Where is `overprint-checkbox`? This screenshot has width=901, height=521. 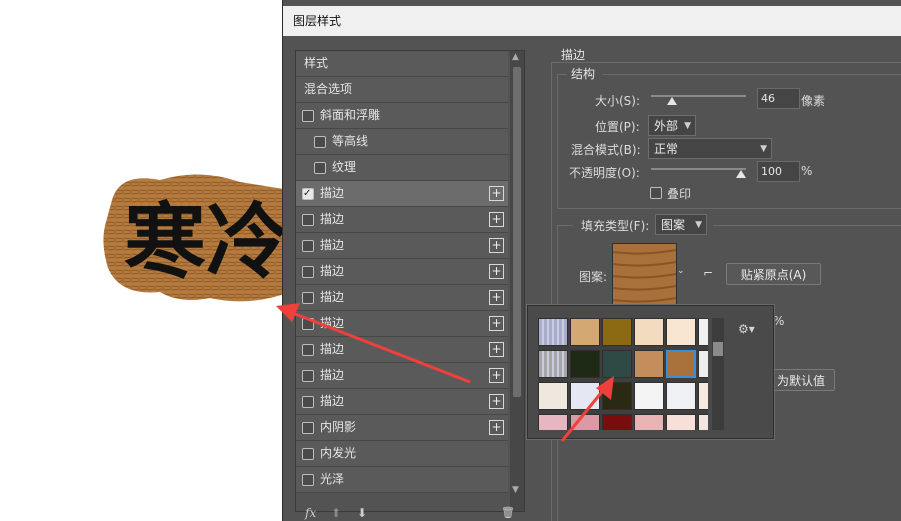
overprint-checkbox is located at coordinates (656, 193).